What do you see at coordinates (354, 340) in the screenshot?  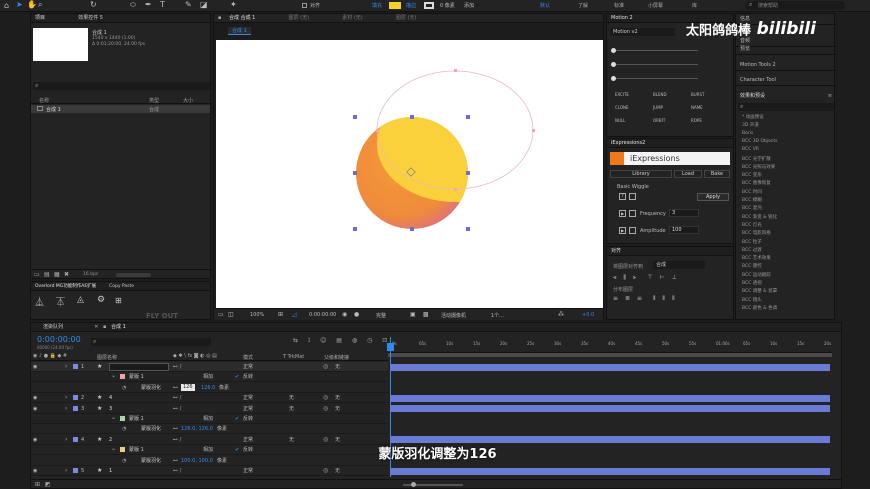 I see `motion-blur-icon: ◍` at bounding box center [354, 340].